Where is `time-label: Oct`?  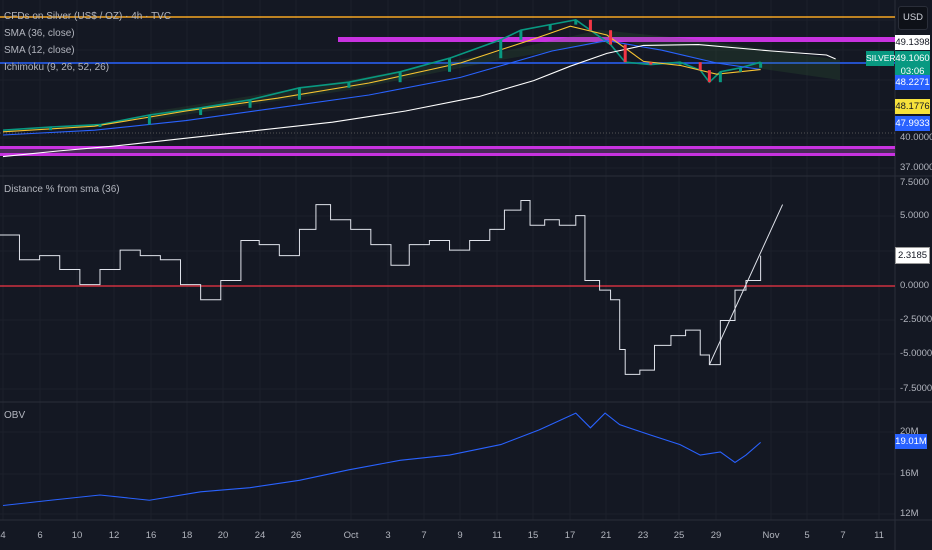 time-label: Oct is located at coordinates (351, 535).